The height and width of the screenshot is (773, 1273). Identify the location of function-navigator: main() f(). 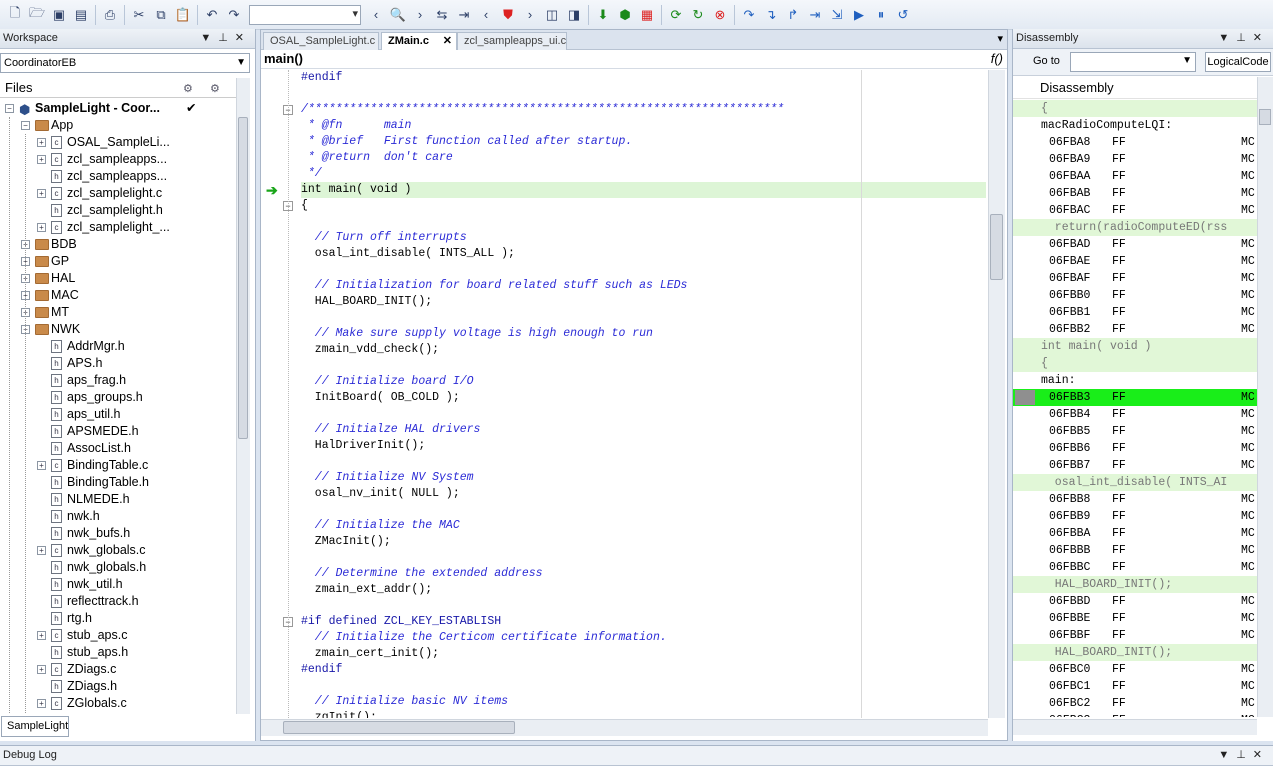
(634, 59).